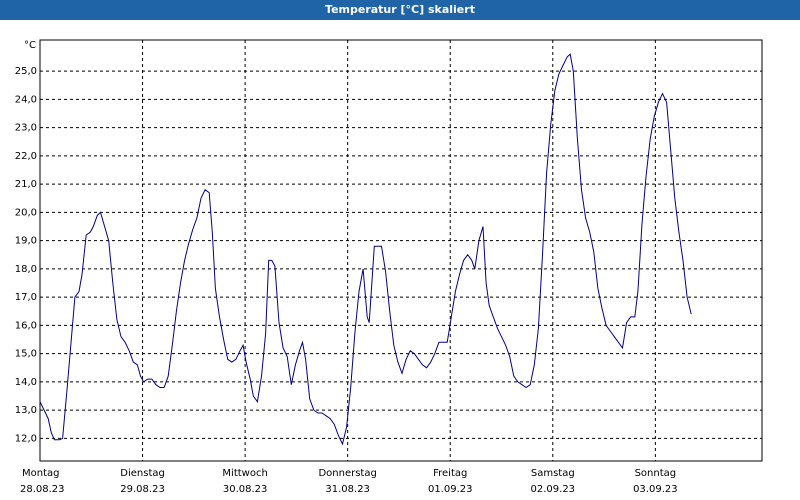 The image size is (800, 500). What do you see at coordinates (30, 45) in the screenshot?
I see `y-axis-unit-label: °C` at bounding box center [30, 45].